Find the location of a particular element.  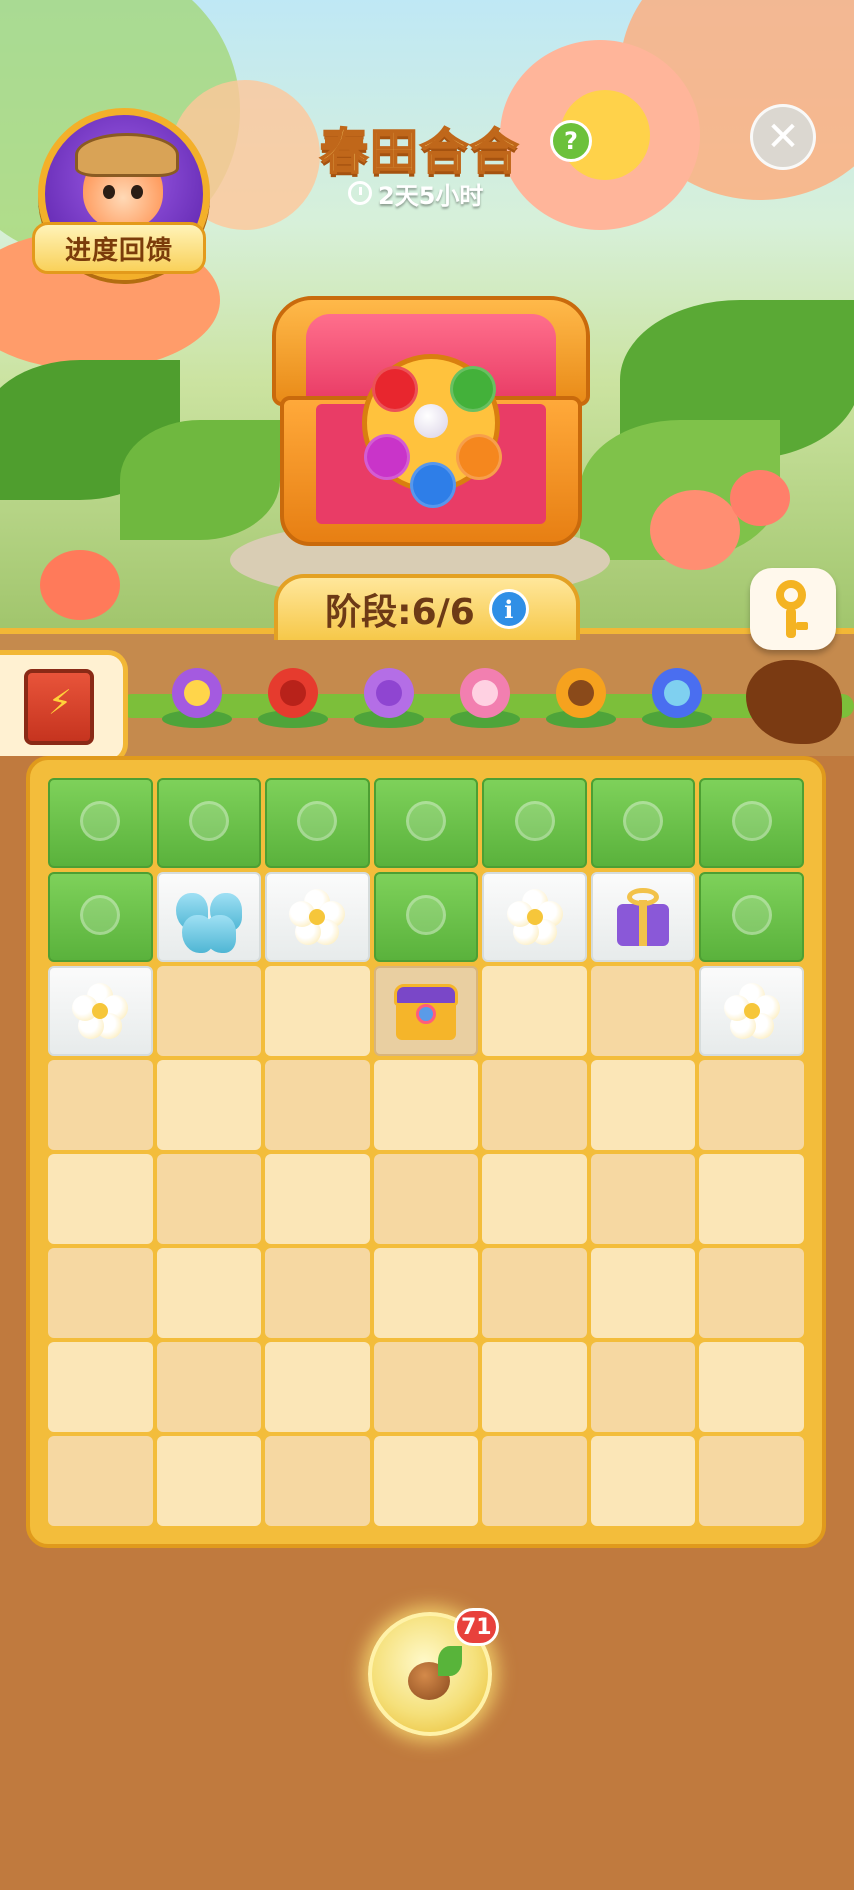

hydrangea-icon is located at coordinates (389, 701).